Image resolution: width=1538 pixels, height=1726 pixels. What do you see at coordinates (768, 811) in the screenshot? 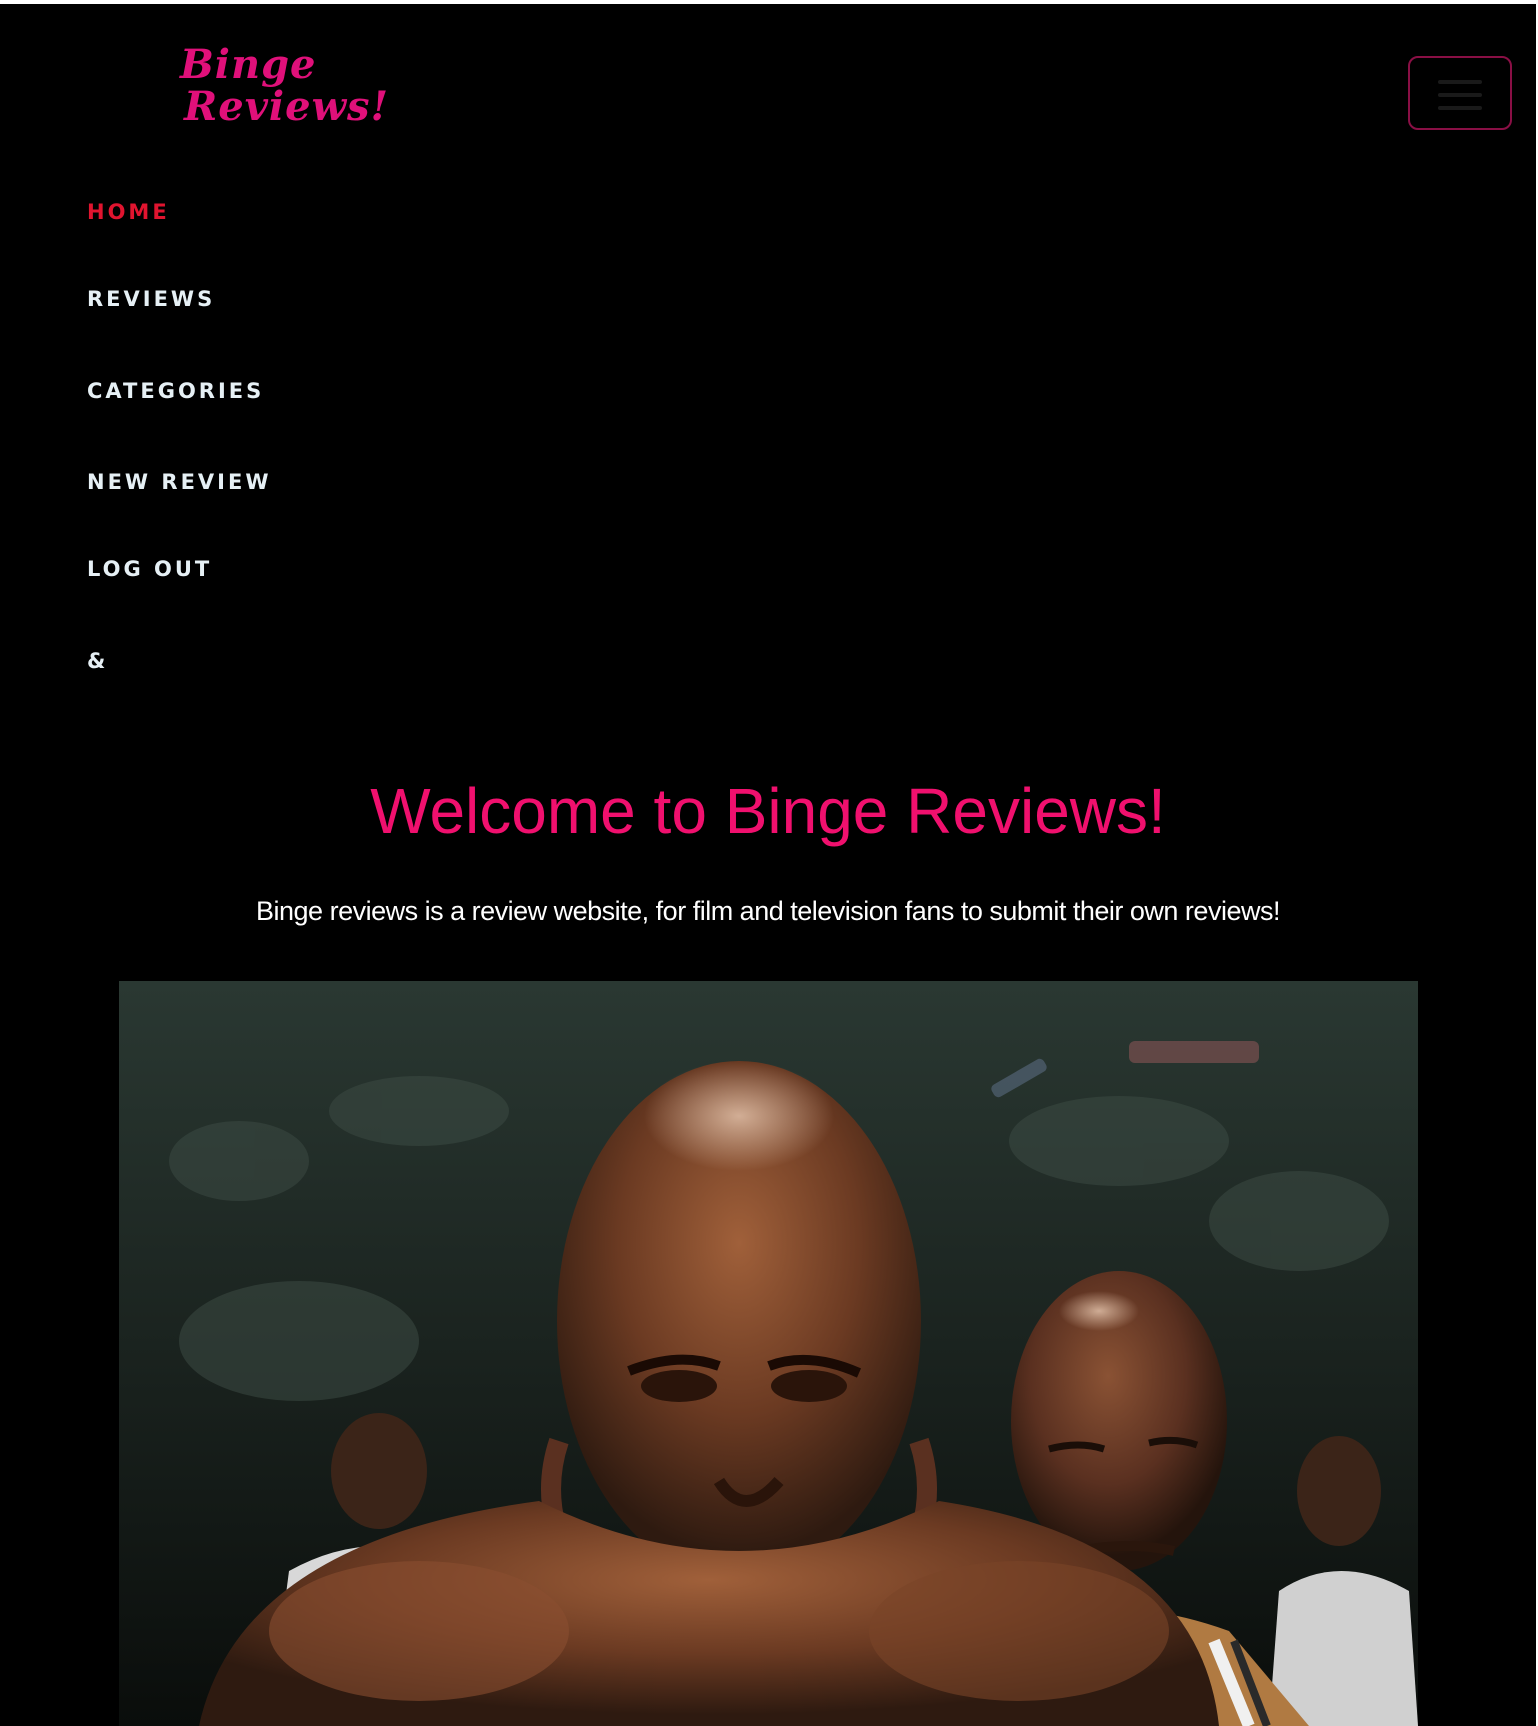
I see `hero-title: Welcome to Binge Reviews!` at bounding box center [768, 811].